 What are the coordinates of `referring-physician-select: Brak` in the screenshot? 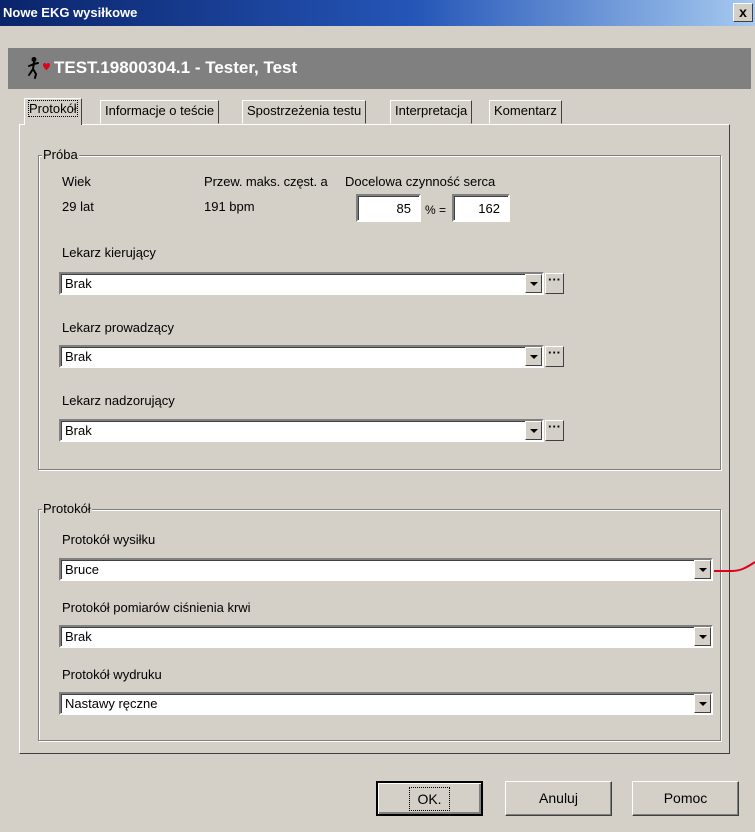 It's located at (301, 283).